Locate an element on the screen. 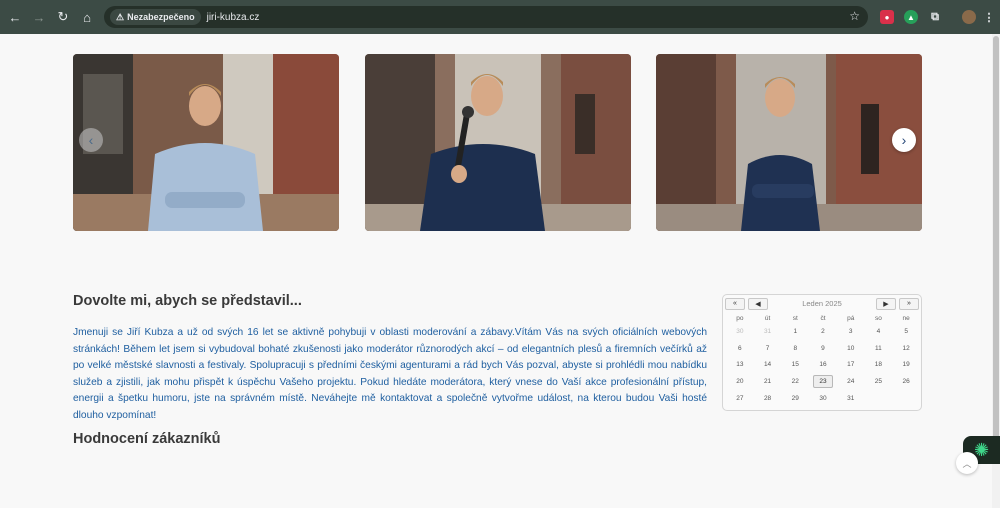 Image resolution: width=1000 pixels, height=508 pixels. calendar-day: 18 is located at coordinates (879, 365).